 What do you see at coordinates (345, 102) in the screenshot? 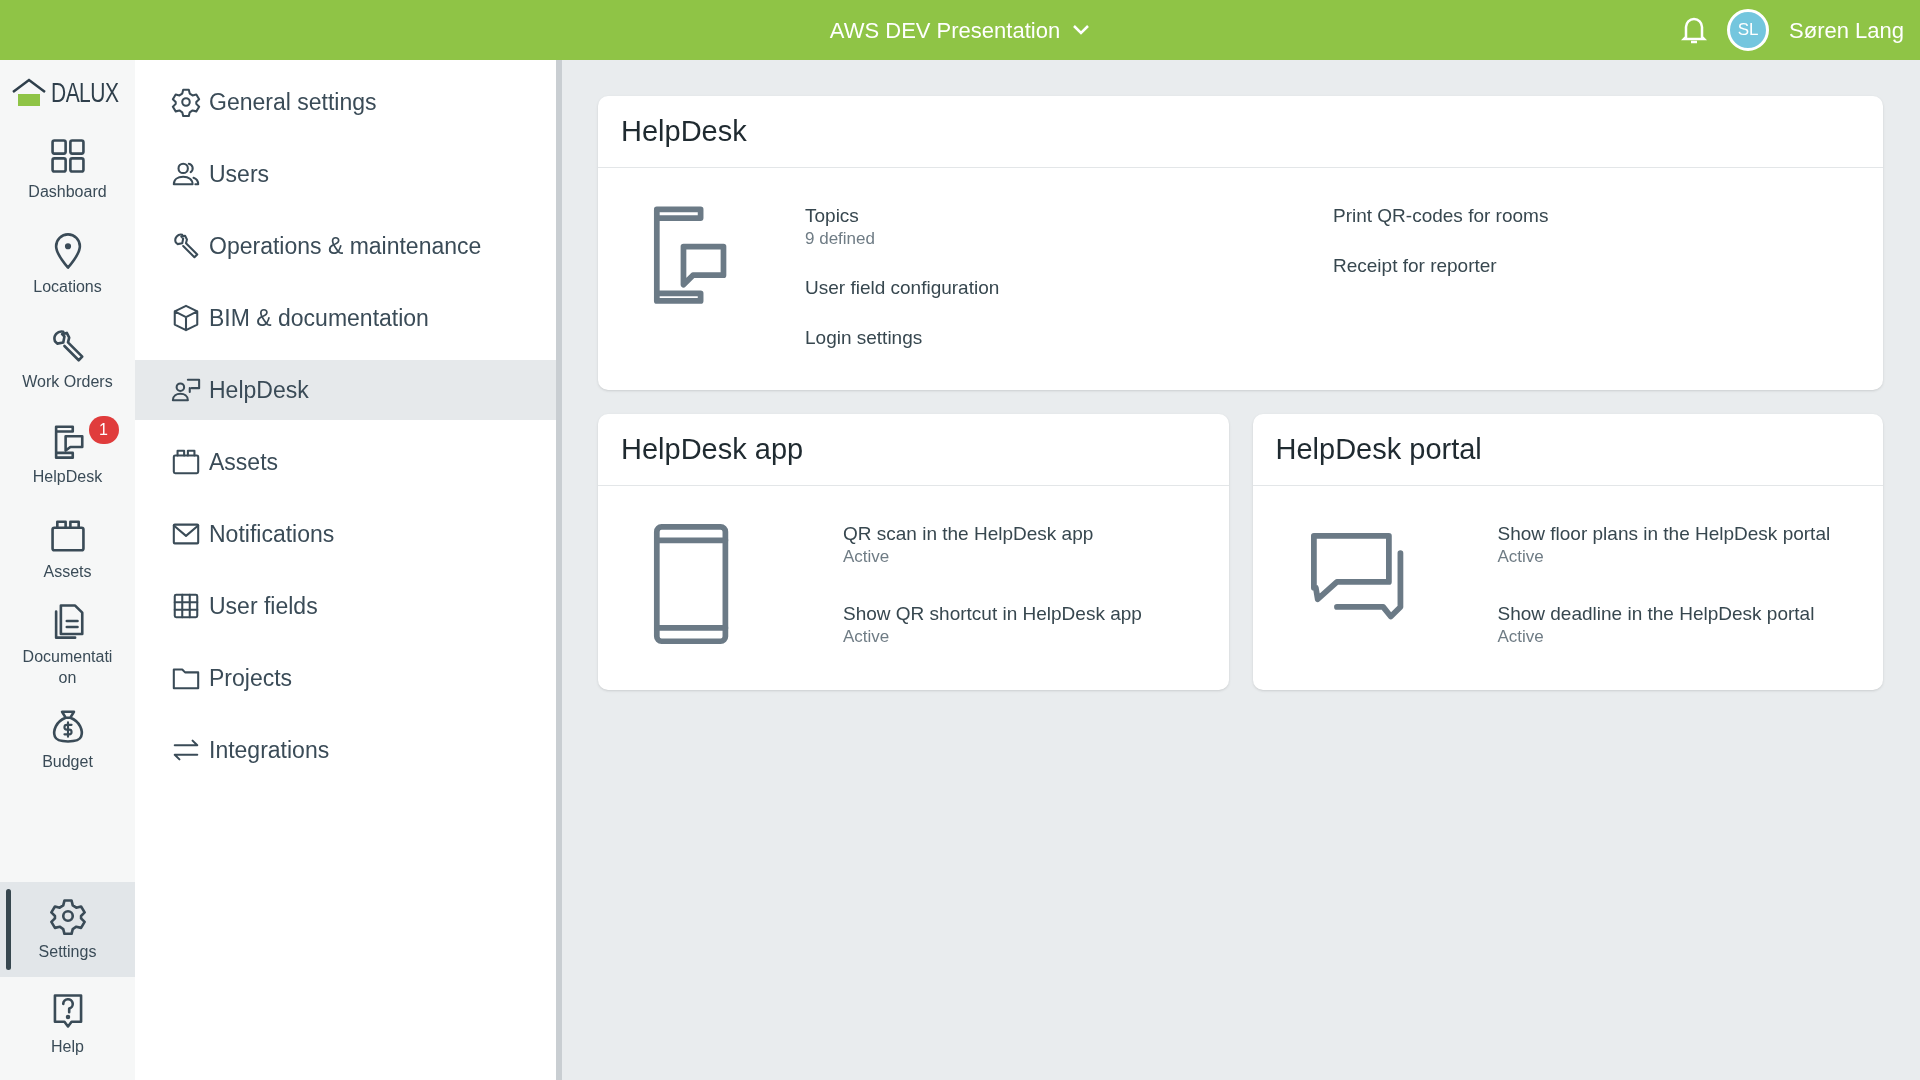
I see `settings-menu-item: General settings` at bounding box center [345, 102].